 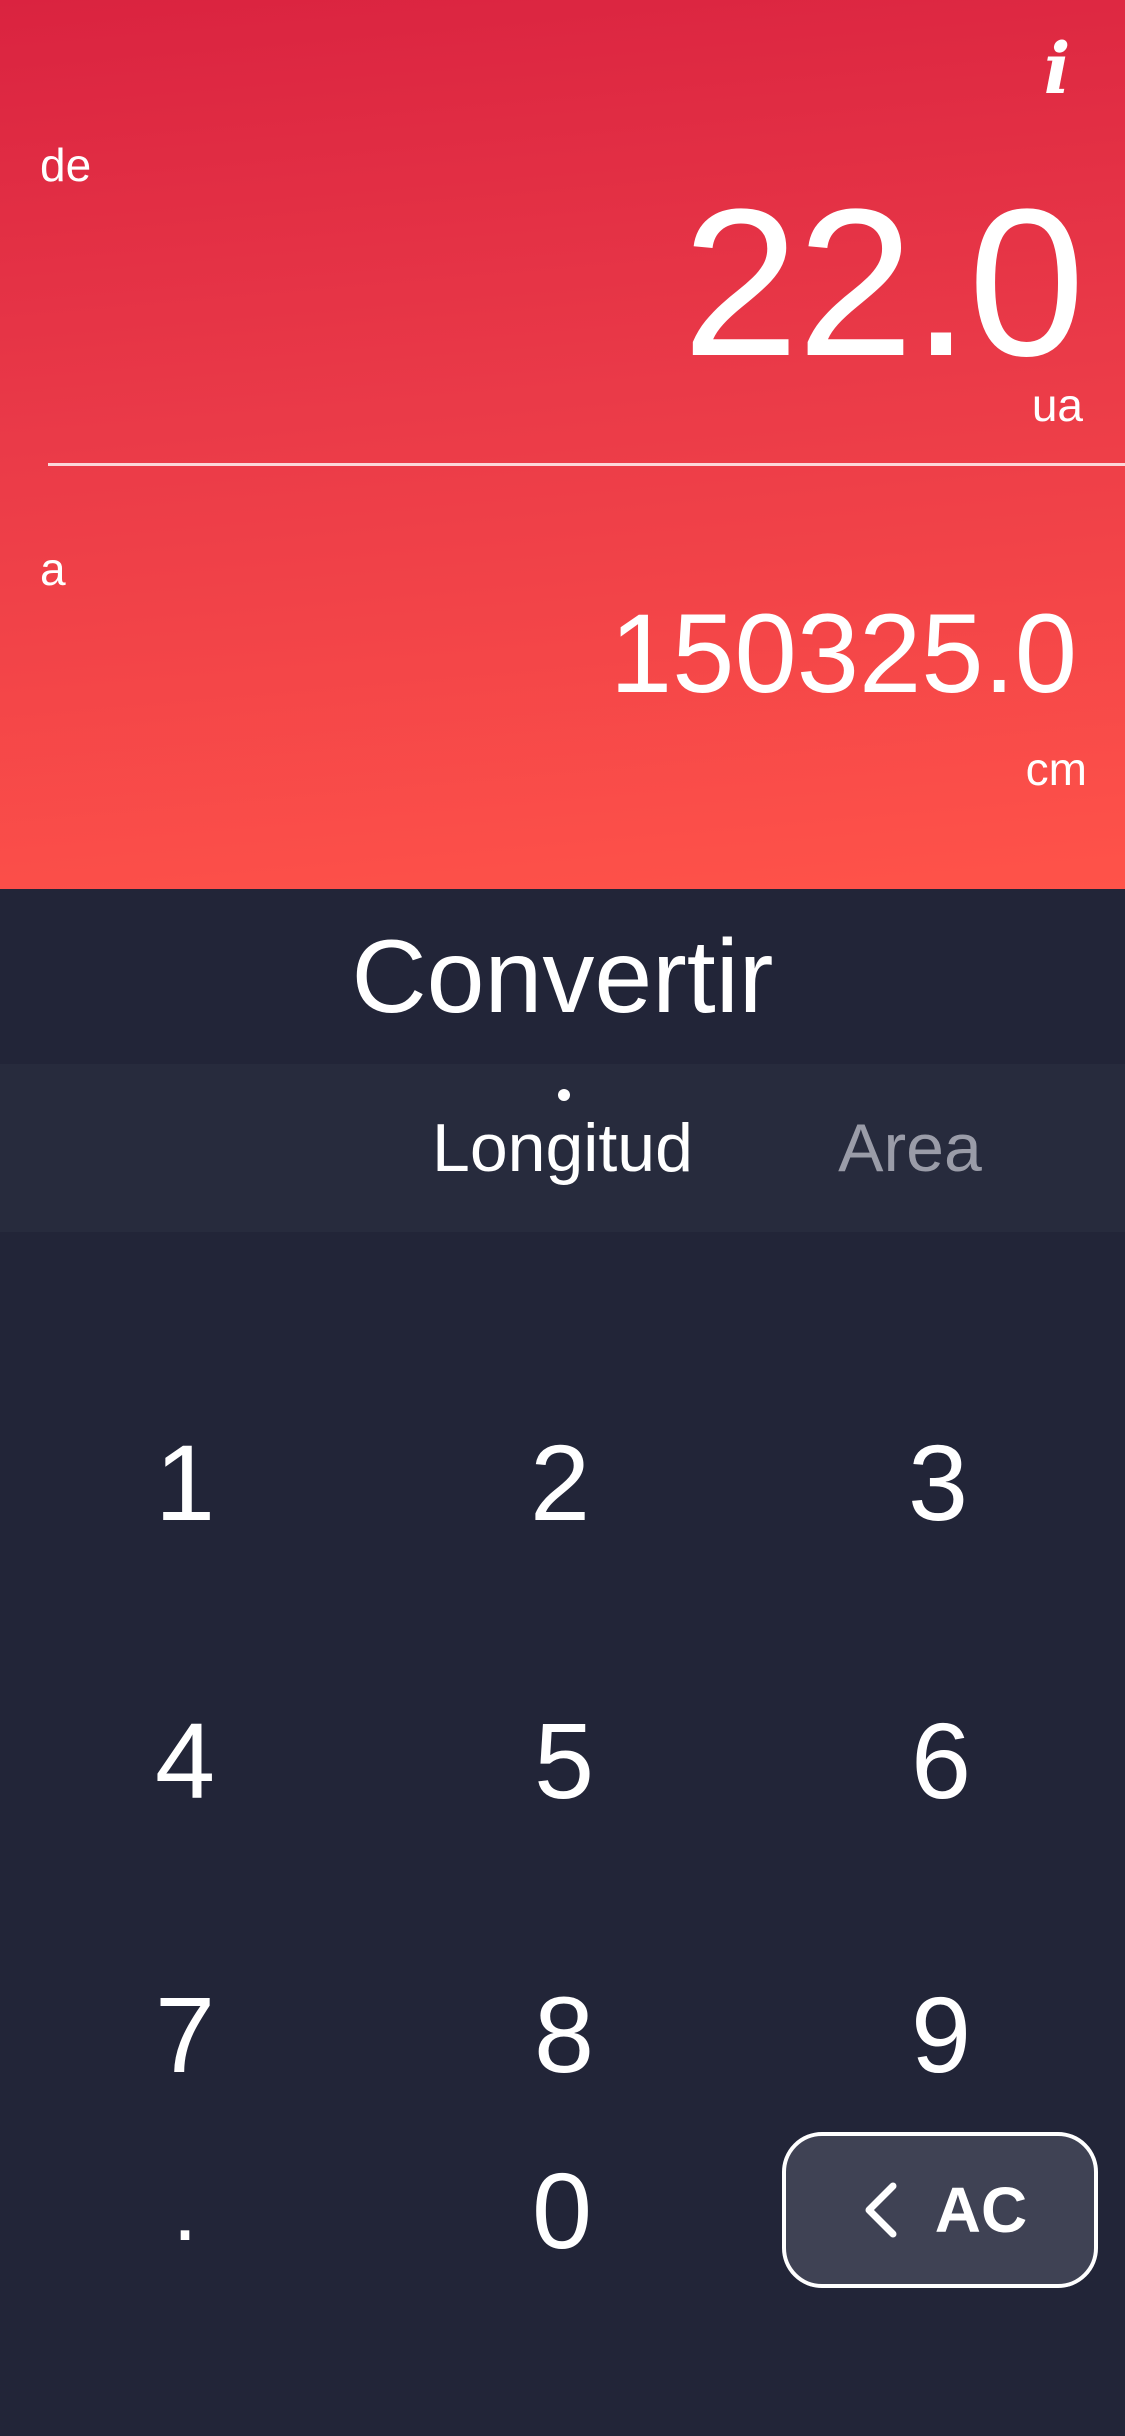 I want to click on info-icon: i, so click(x=1057, y=68).